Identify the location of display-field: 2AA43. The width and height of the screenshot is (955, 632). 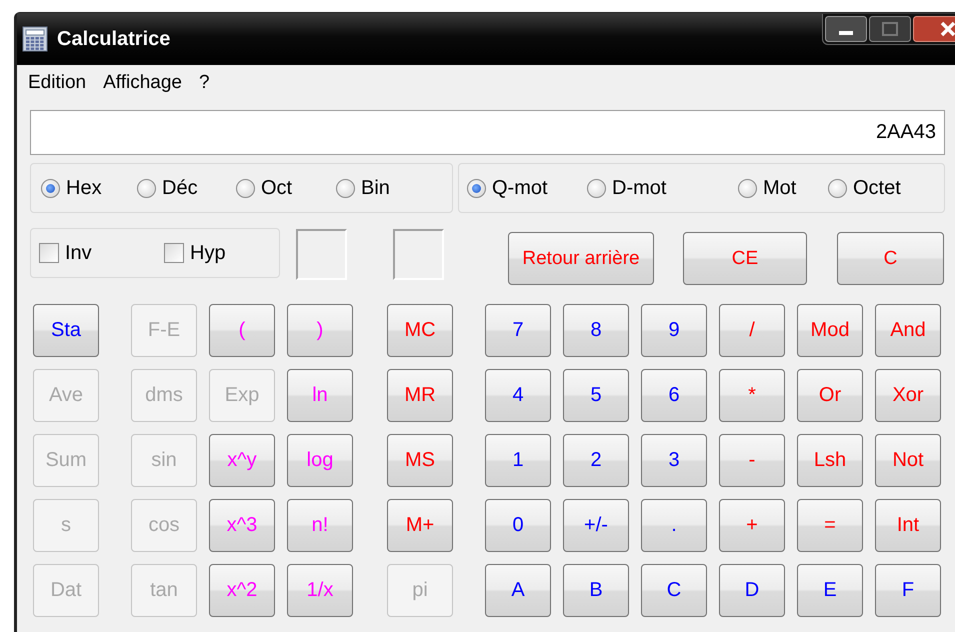
(487, 132).